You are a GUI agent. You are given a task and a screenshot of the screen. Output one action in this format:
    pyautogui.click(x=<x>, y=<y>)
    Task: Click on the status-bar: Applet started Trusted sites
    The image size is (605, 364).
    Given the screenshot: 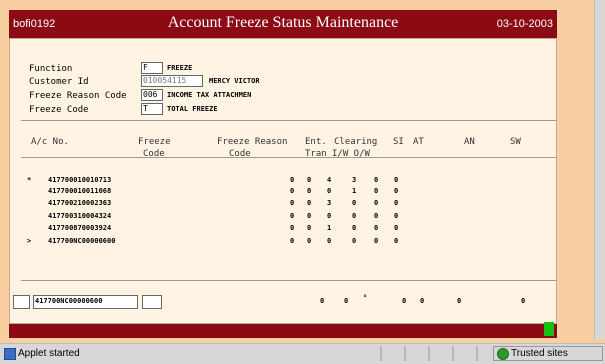 What is the action you would take?
    pyautogui.click(x=302, y=353)
    